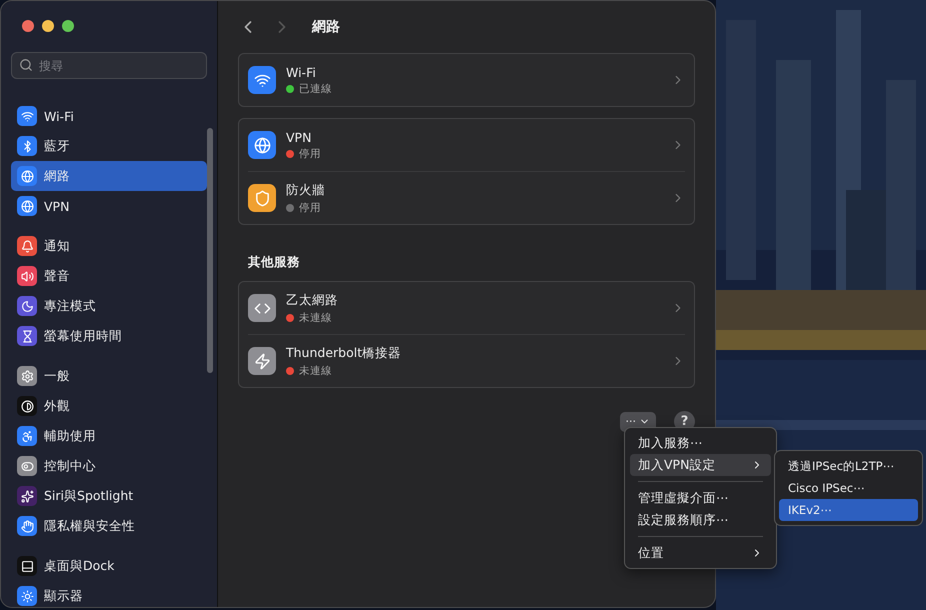 The width and height of the screenshot is (926, 610). What do you see at coordinates (27, 526) in the screenshot?
I see `hand-icon` at bounding box center [27, 526].